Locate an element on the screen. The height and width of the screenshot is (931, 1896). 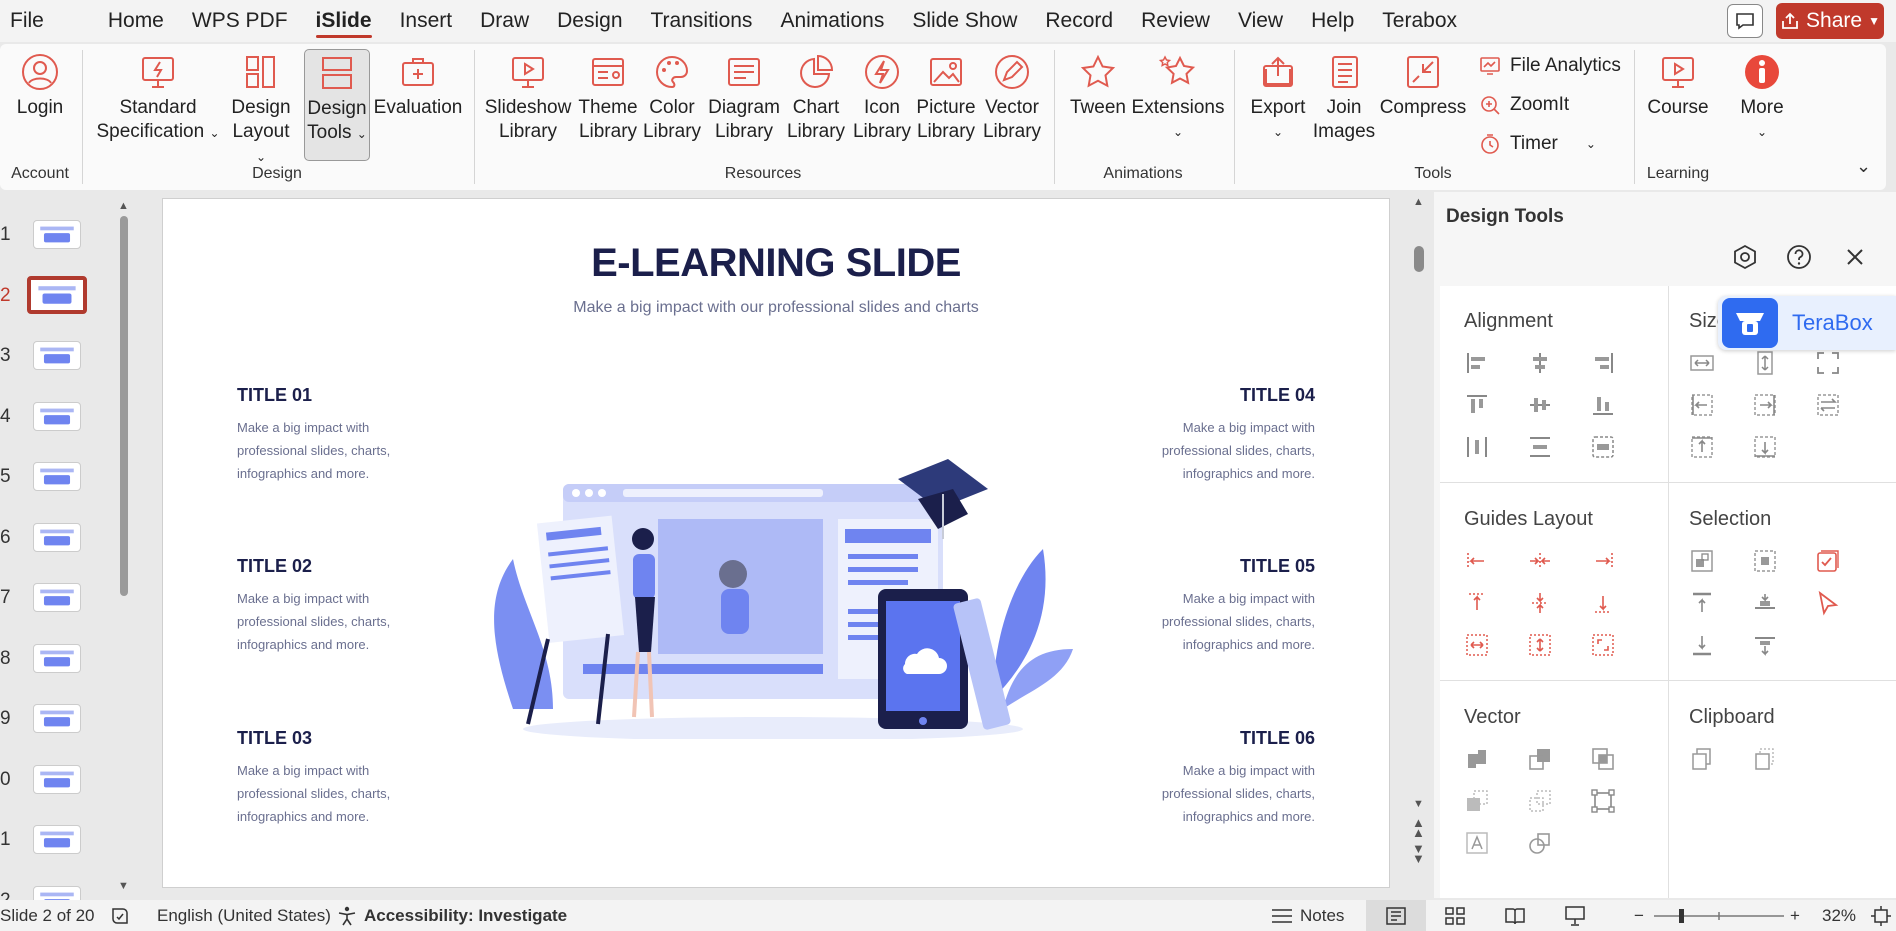
same-width-icon is located at coordinates (1702, 363).